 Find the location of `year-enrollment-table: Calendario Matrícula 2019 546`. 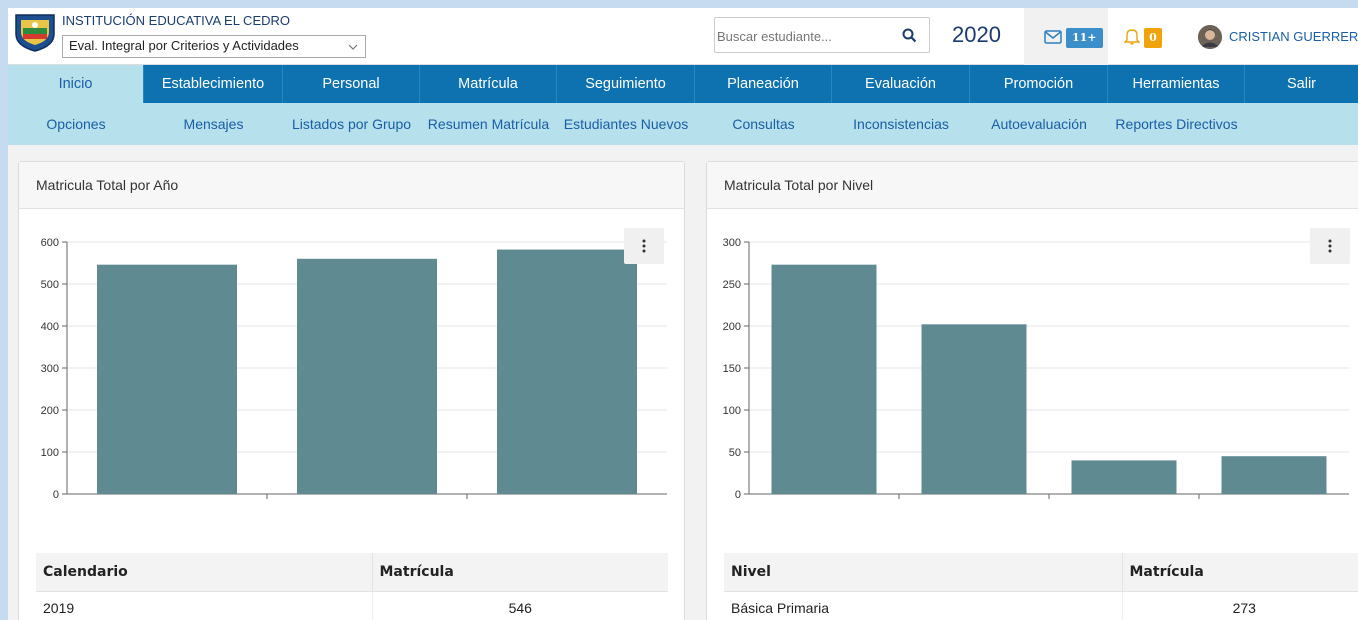

year-enrollment-table: Calendario Matrícula 2019 546 is located at coordinates (352, 586).